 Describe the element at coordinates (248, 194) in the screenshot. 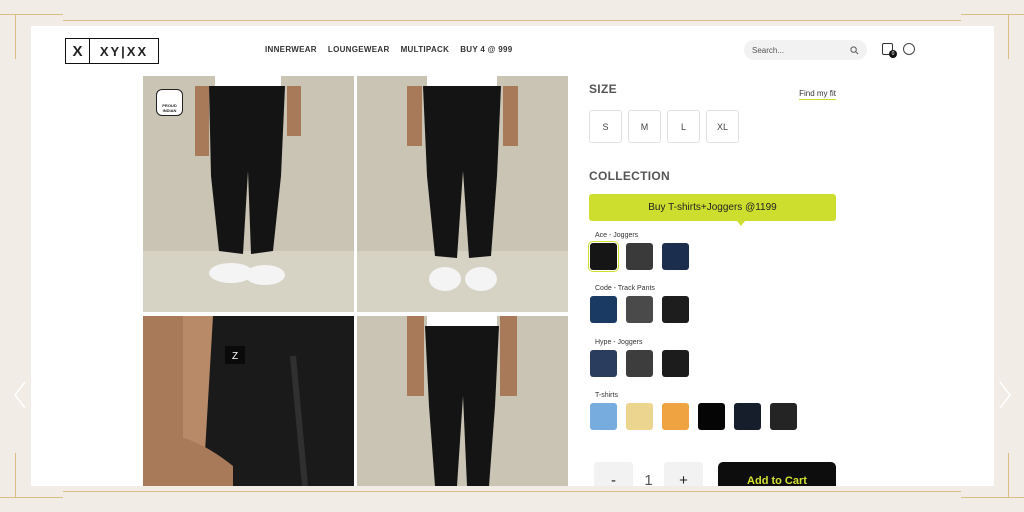

I see `product-image-front-side: PROUD INDIAN` at that location.